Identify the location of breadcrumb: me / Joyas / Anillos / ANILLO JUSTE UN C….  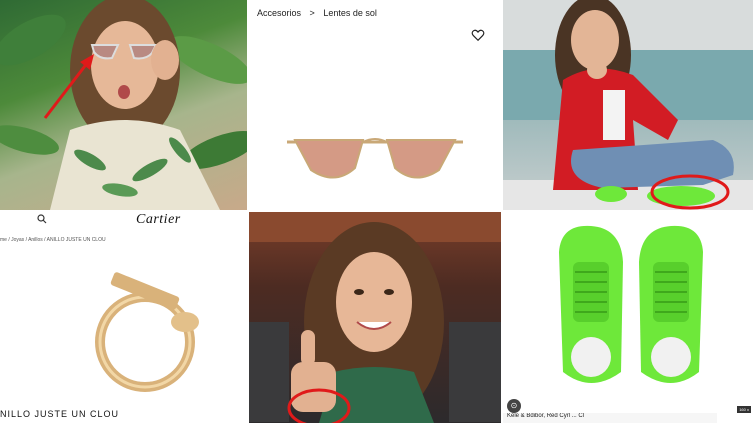
(53, 240).